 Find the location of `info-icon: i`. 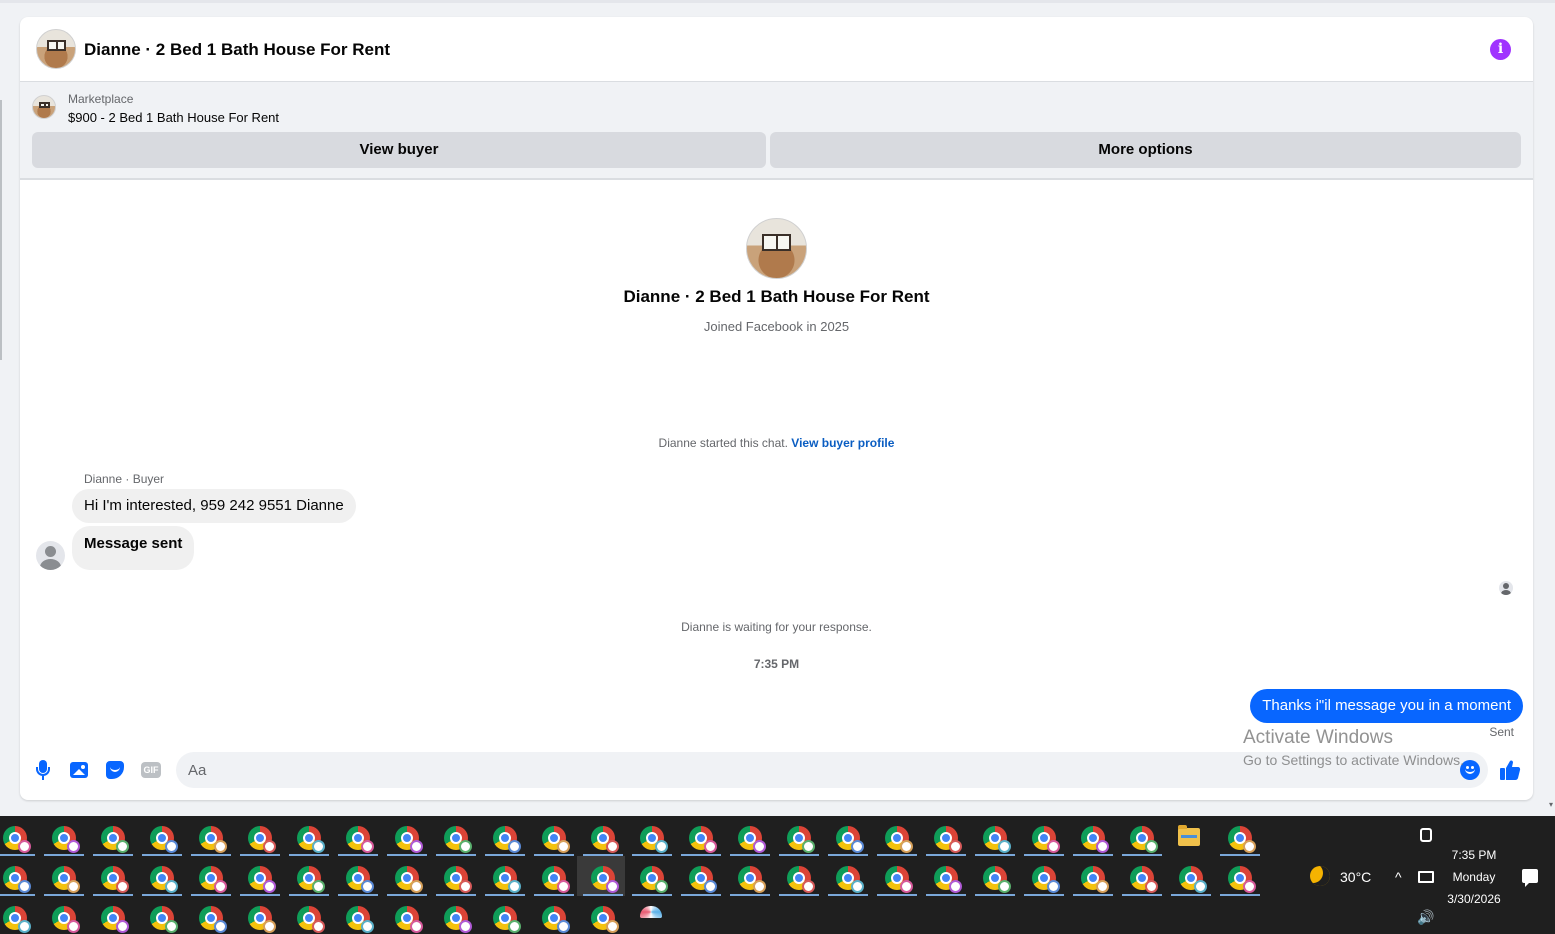

info-icon: i is located at coordinates (1500, 49).